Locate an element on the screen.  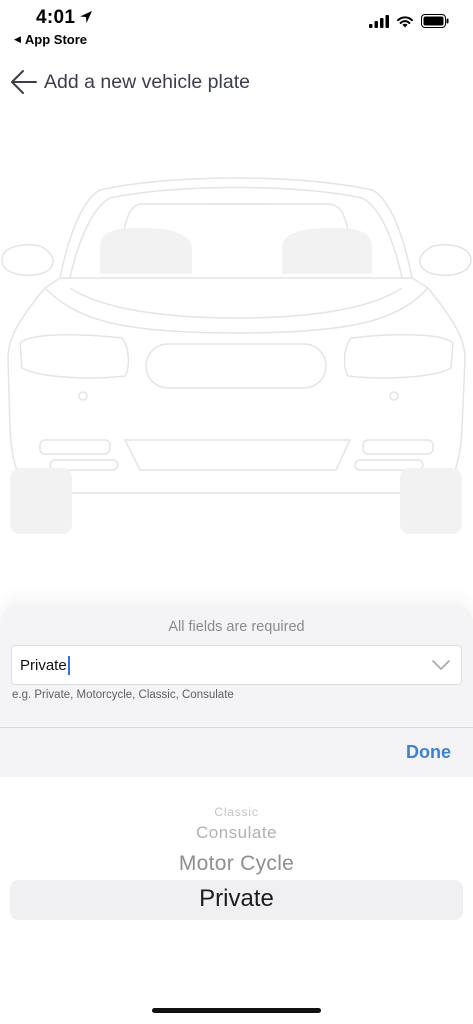
required-fields-note: All fields are required is located at coordinates (236, 627).